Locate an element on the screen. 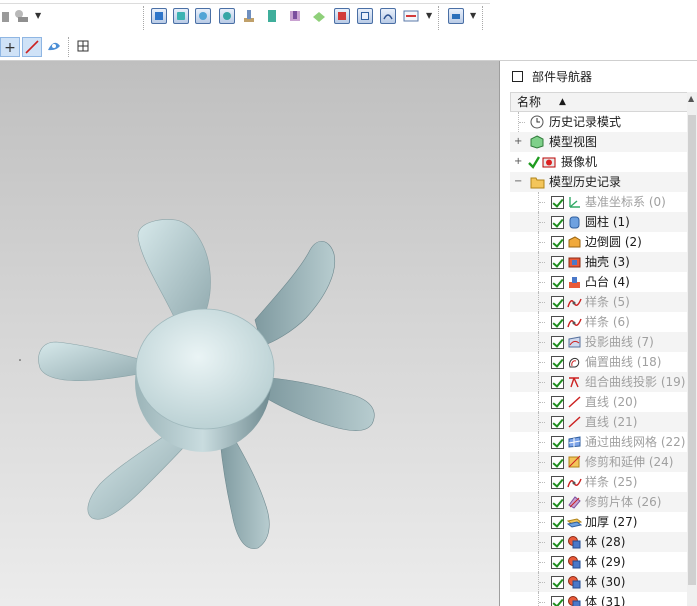 The height and width of the screenshot is (606, 697). tree-item-feature: 组合曲线投影 (19) is located at coordinates (599, 382).